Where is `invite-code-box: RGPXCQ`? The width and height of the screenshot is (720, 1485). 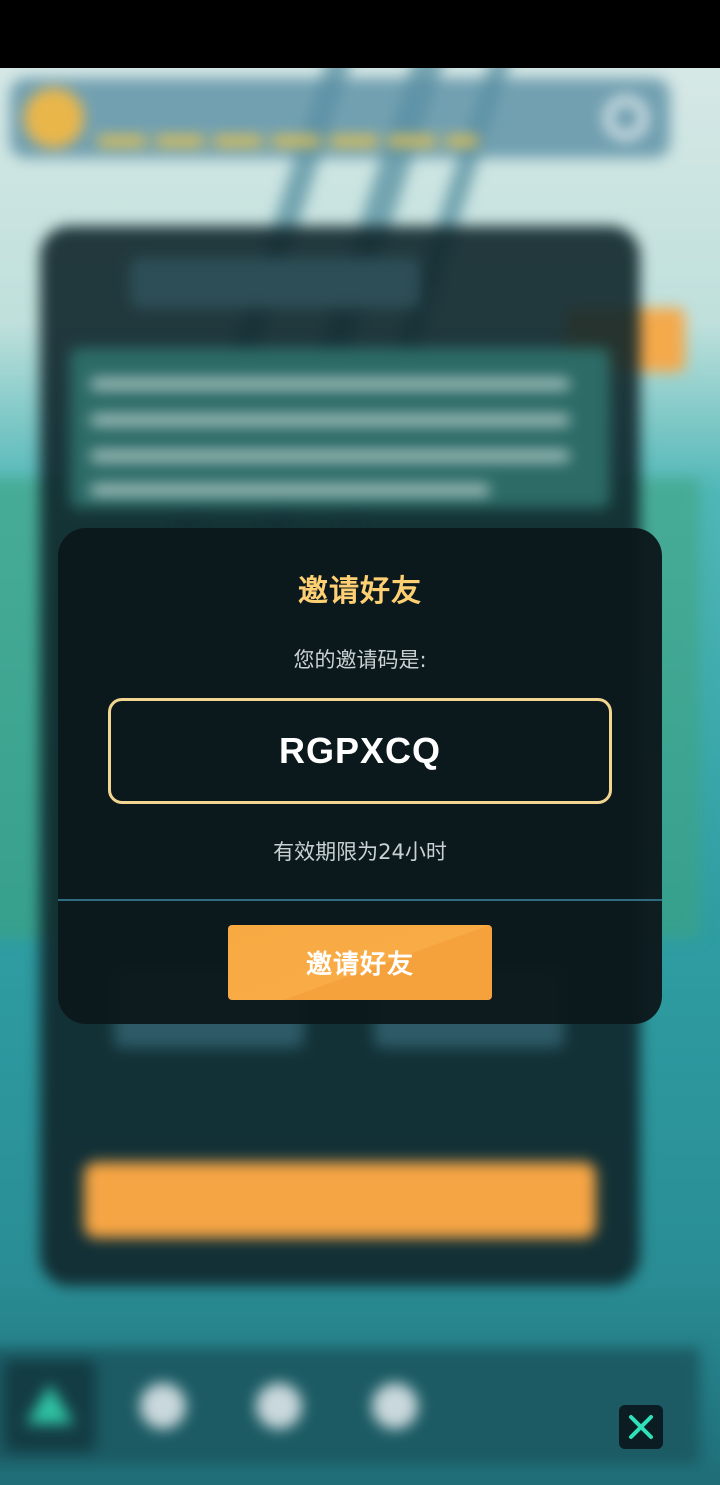 invite-code-box: RGPXCQ is located at coordinates (360, 751).